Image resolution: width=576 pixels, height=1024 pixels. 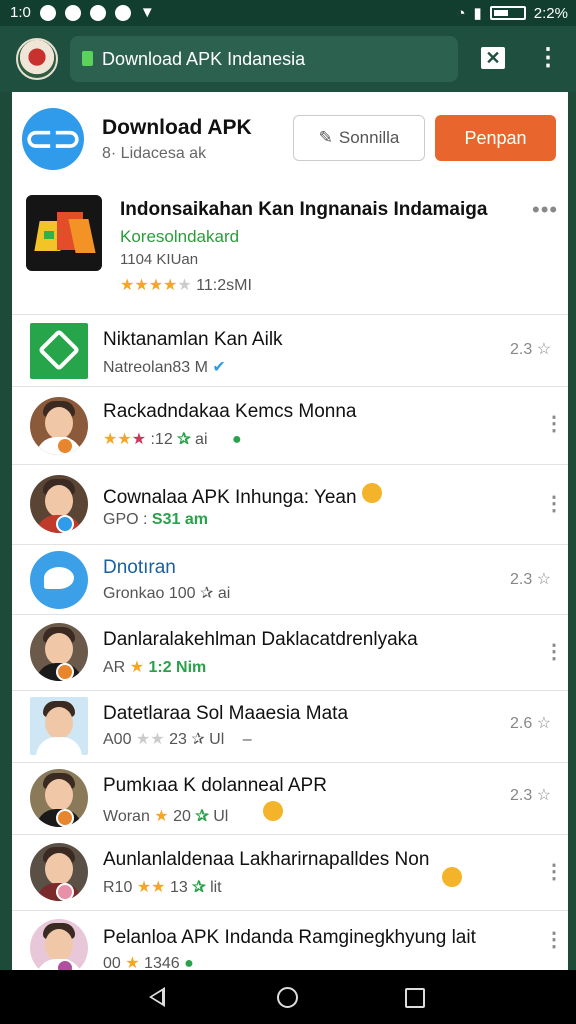 What do you see at coordinates (97, 12) in the screenshot?
I see `settings-icon` at bounding box center [97, 12].